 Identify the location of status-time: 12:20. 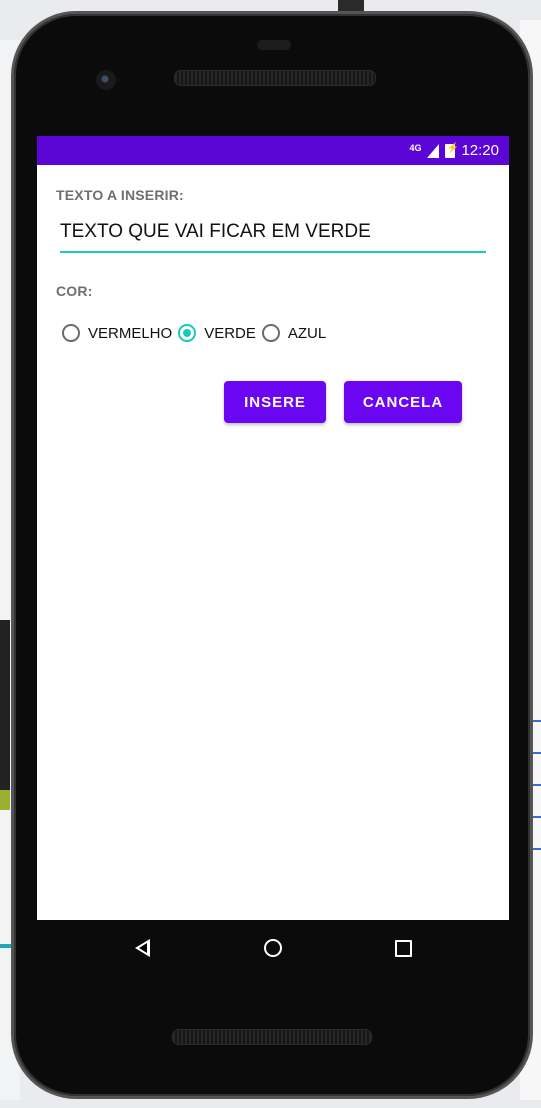
(480, 150).